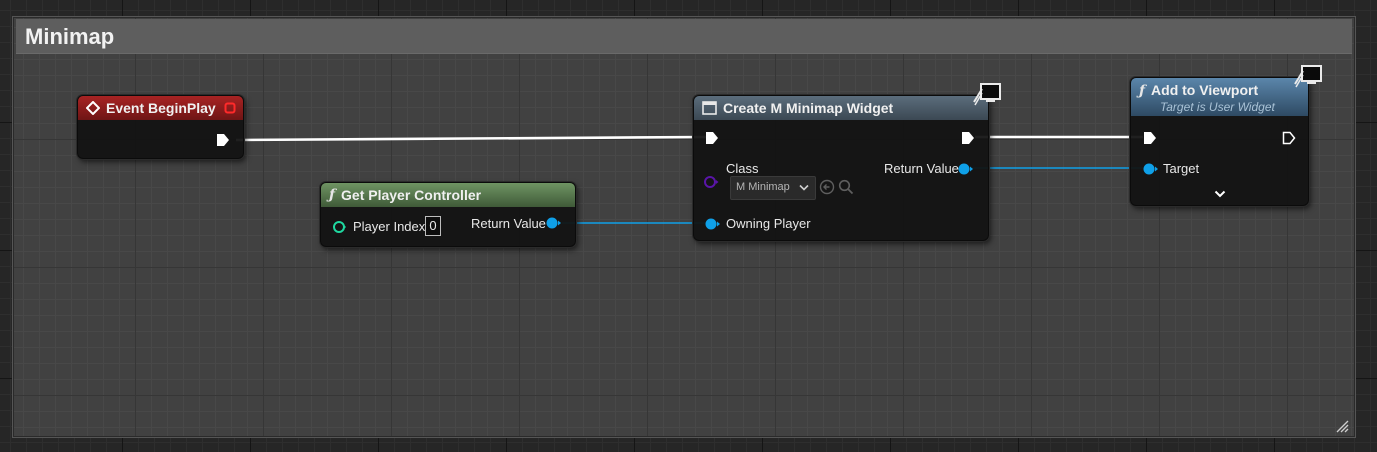 This screenshot has height=452, width=1377. What do you see at coordinates (70, 36) in the screenshot?
I see `comment-title: Minimap` at bounding box center [70, 36].